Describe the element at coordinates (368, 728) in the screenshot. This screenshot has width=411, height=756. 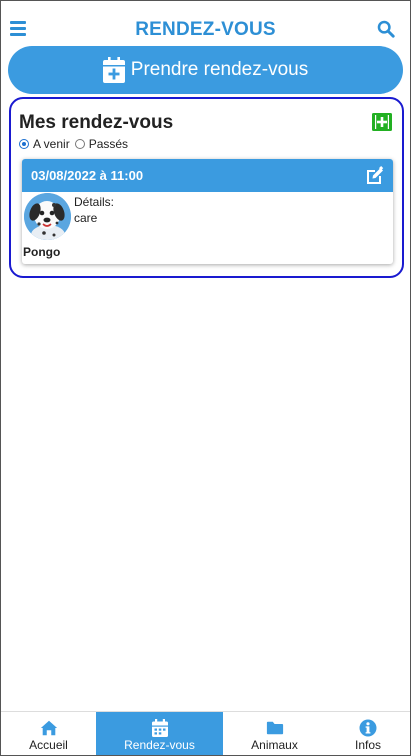
I see `info-icon` at that location.